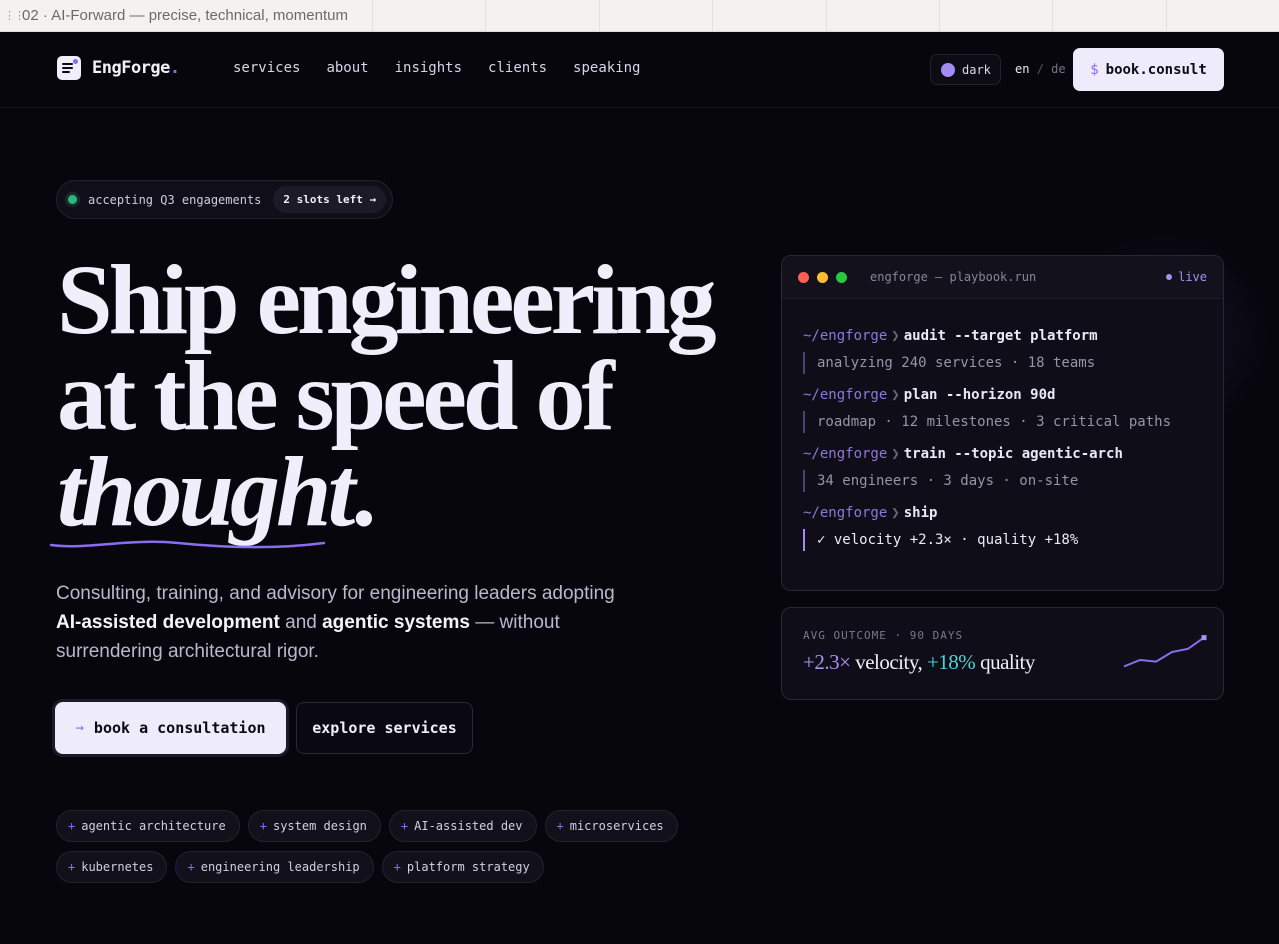  I want to click on outcome-sparkline, so click(1165, 651).